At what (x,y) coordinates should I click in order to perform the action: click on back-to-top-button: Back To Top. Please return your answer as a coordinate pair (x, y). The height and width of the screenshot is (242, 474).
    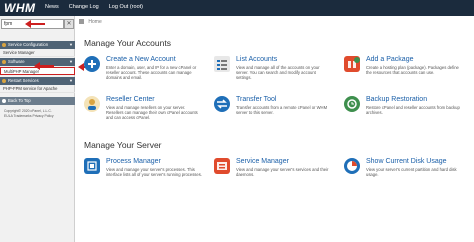
    Looking at the image, I should click on (37, 101).